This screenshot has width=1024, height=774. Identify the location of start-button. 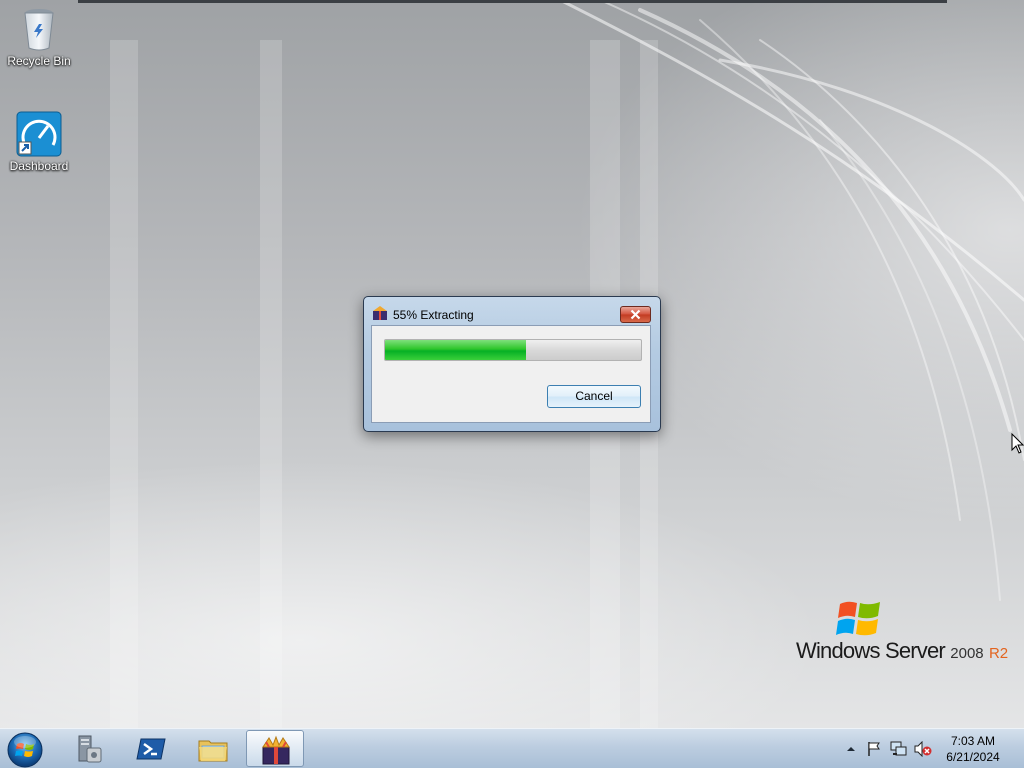
(25, 750).